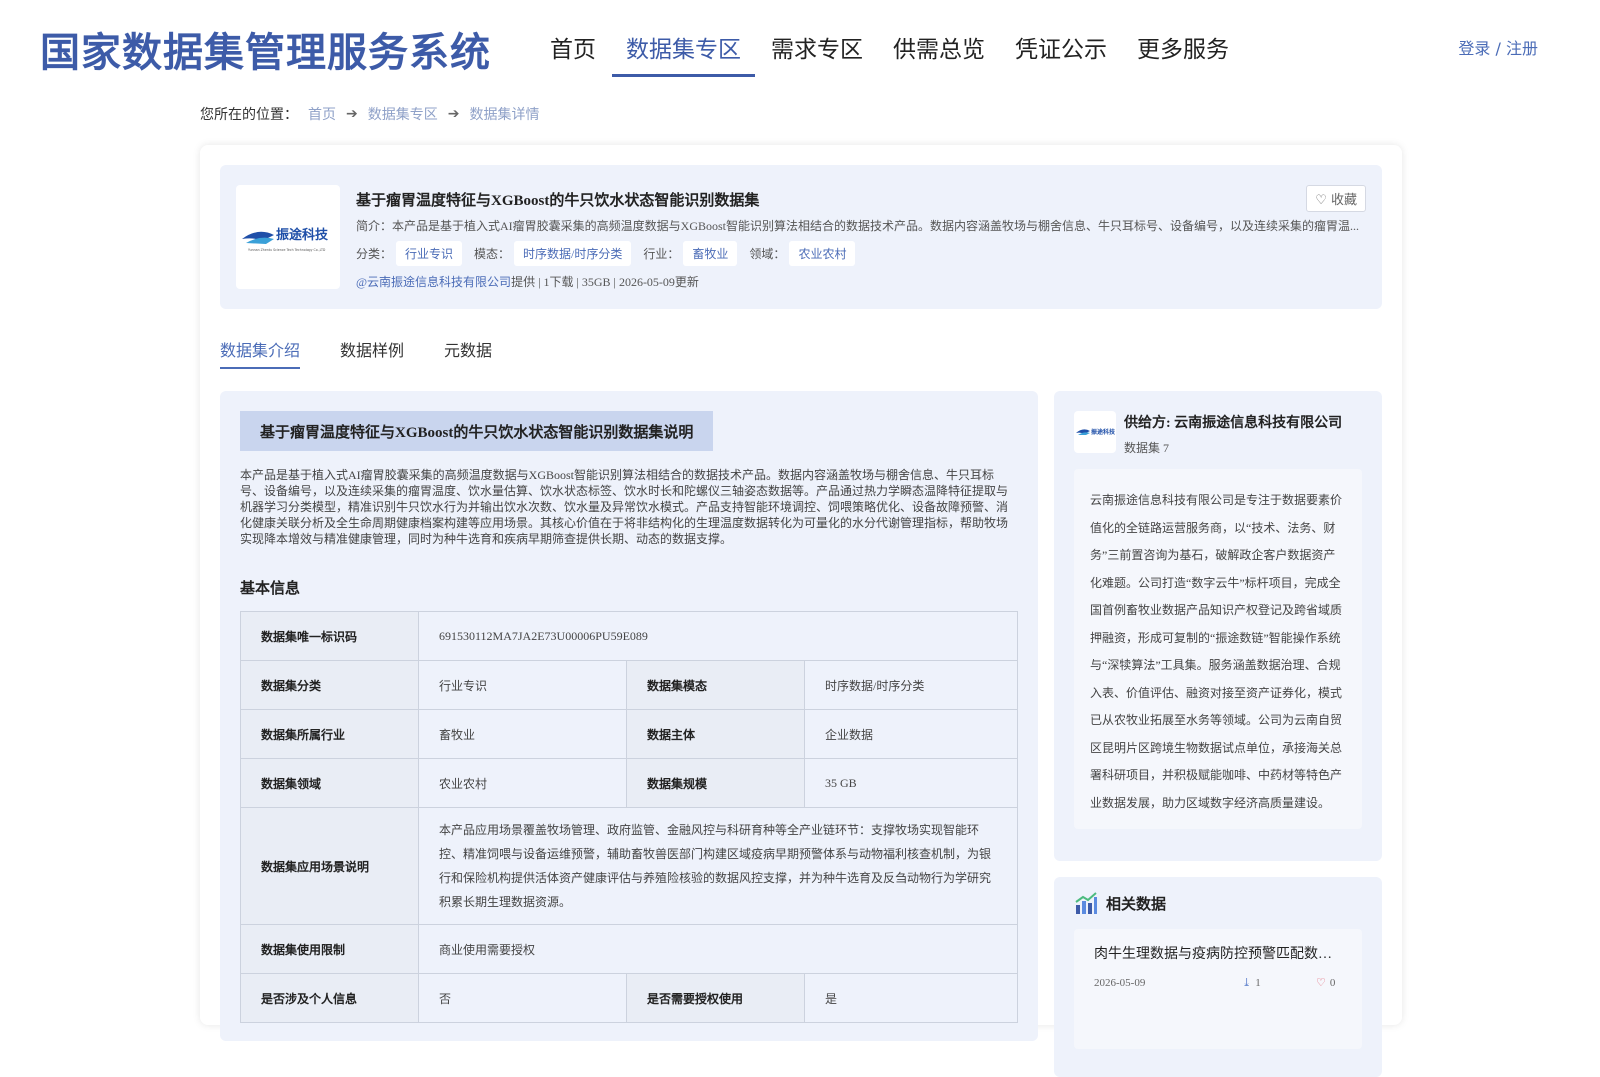 The width and height of the screenshot is (1600, 1077). What do you see at coordinates (767, 254) in the screenshot?
I see `tag-key: 领域：` at bounding box center [767, 254].